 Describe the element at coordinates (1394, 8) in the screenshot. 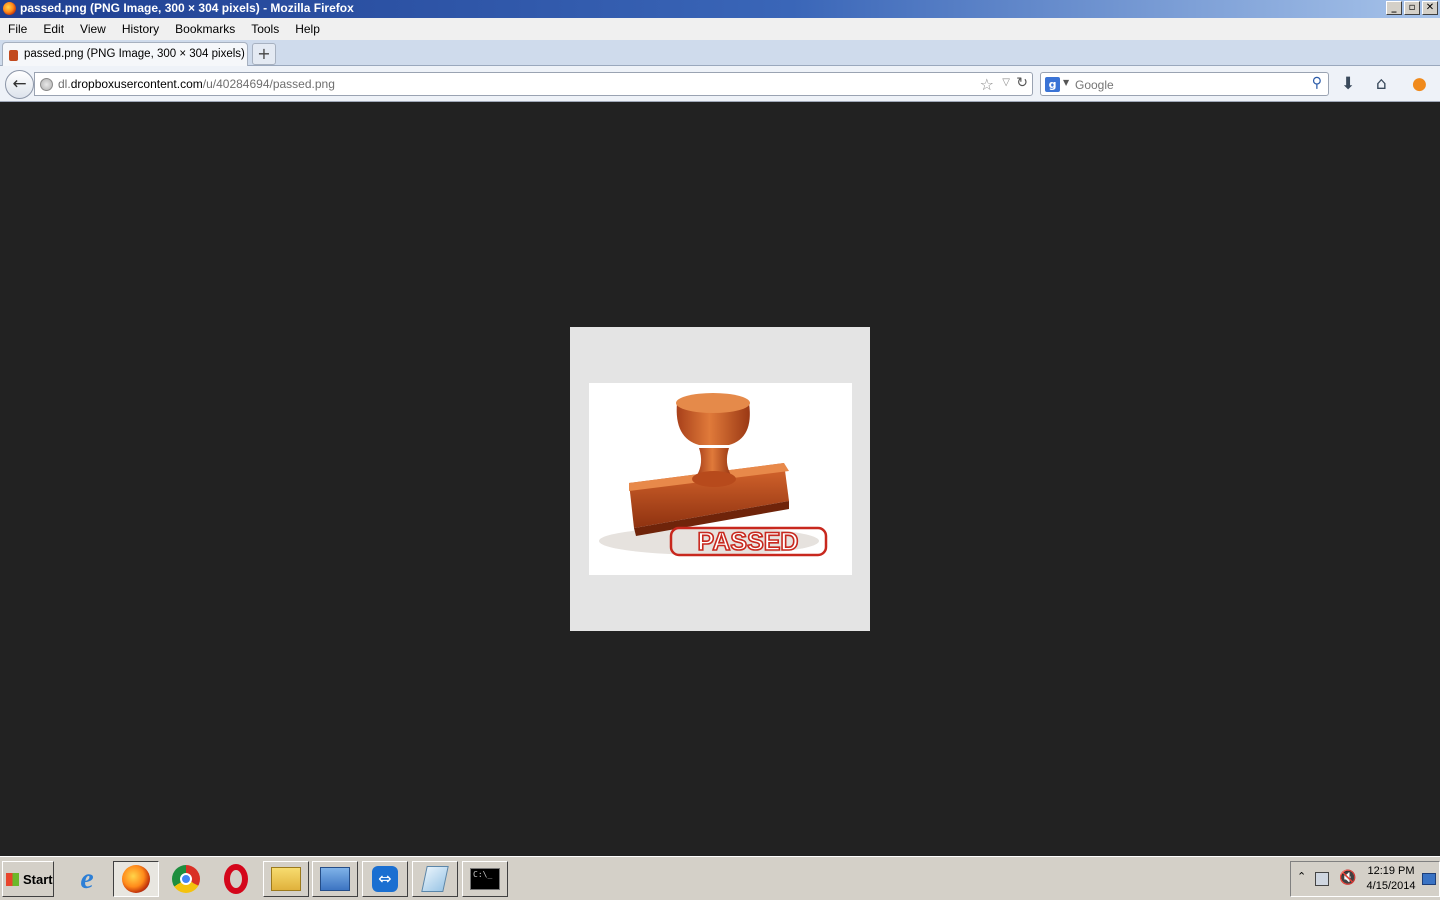

I see `minimize-button: _` at that location.